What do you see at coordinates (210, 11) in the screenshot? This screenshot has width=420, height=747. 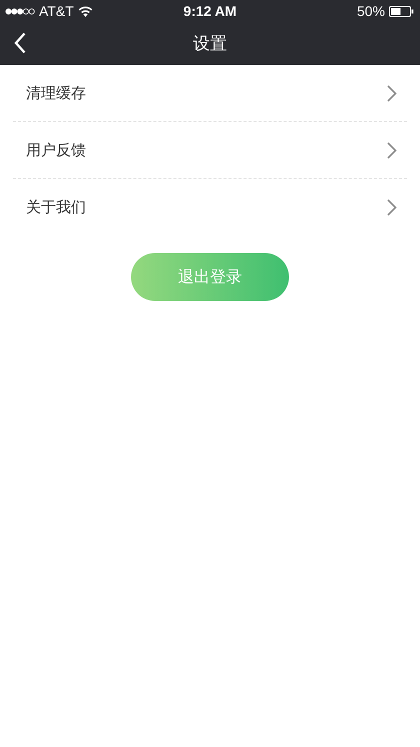 I see `status-time: 9:12 AM` at bounding box center [210, 11].